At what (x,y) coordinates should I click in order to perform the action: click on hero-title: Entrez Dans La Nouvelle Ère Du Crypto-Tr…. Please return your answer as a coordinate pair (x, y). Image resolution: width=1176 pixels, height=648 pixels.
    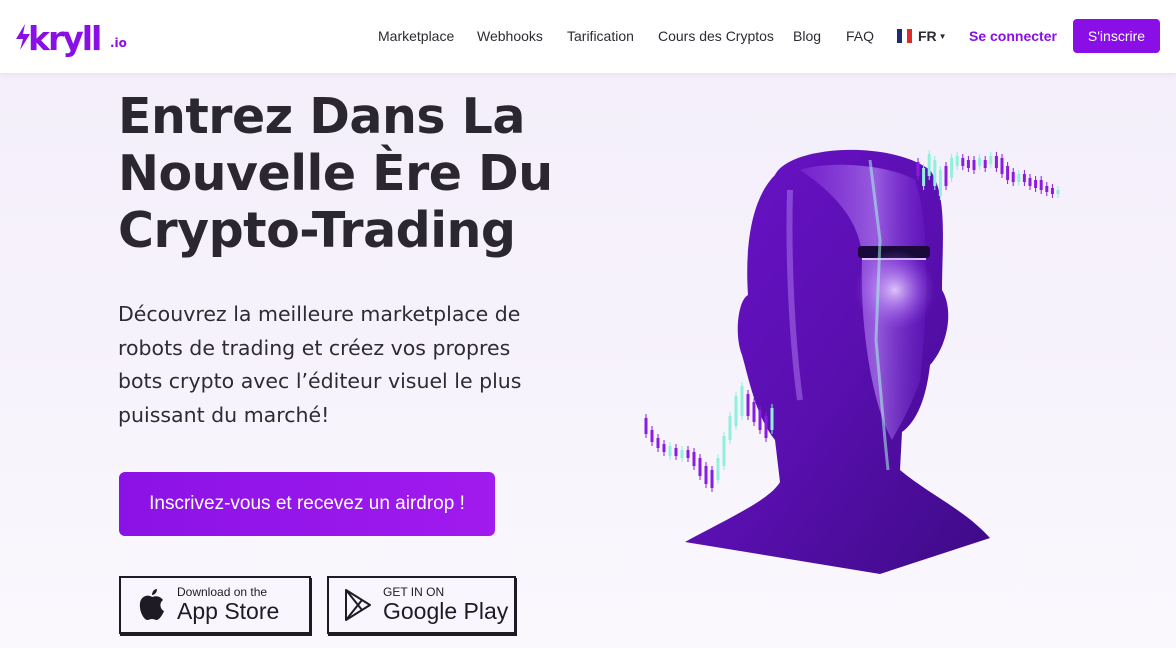
    Looking at the image, I should click on (358, 173).